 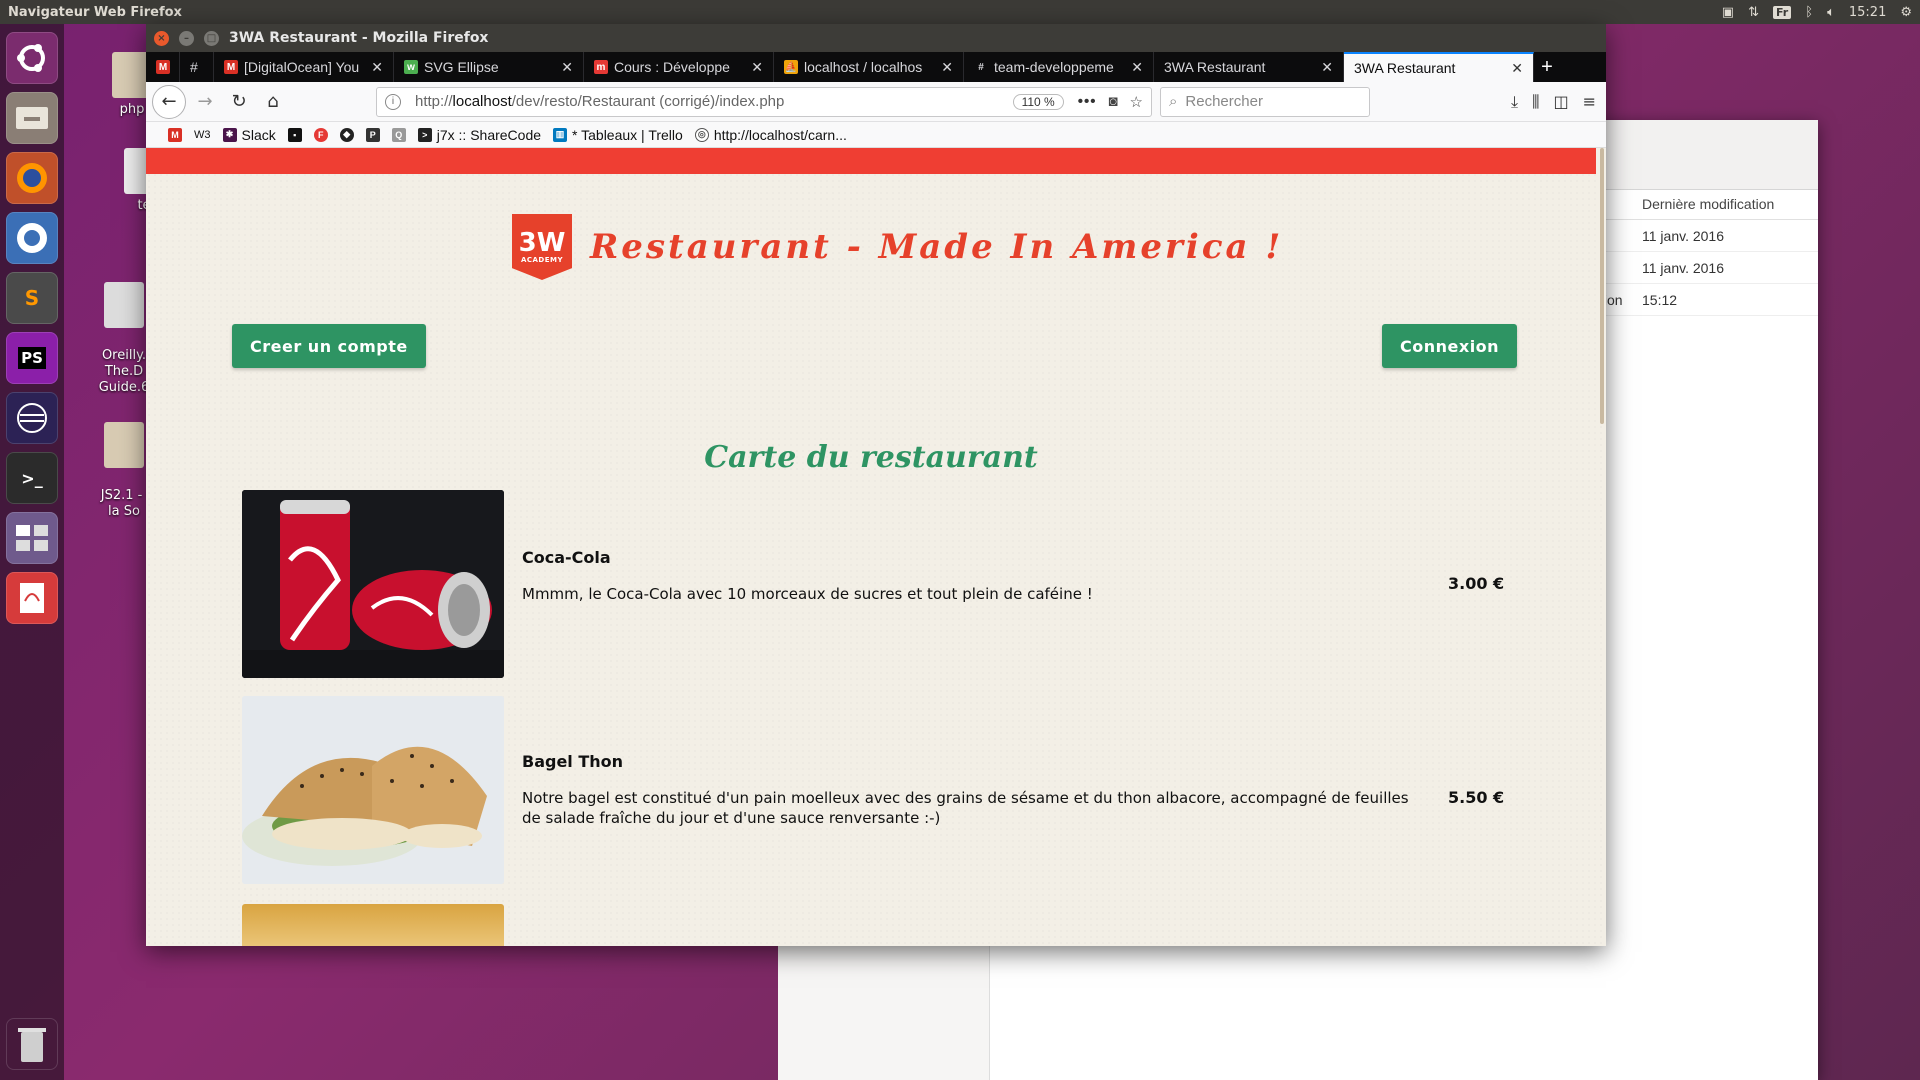 What do you see at coordinates (573, 761) in the screenshot?
I see `item-name: Bagel Thon` at bounding box center [573, 761].